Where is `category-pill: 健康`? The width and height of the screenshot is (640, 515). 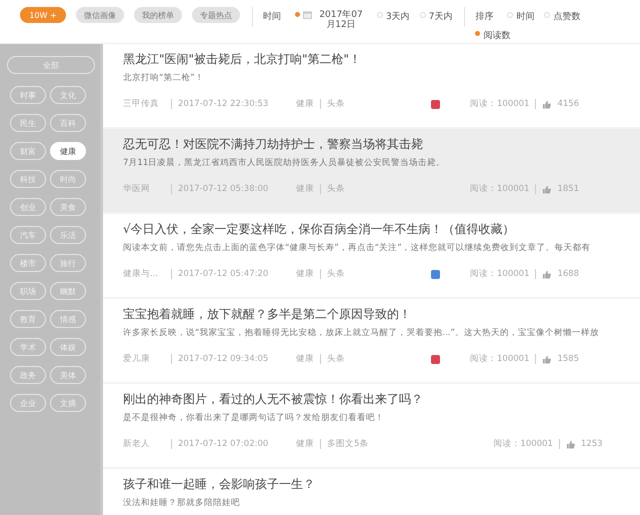
category-pill: 健康 is located at coordinates (68, 151).